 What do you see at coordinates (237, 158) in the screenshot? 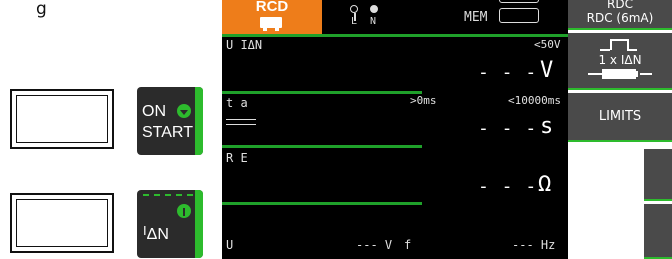
I see `re-label: R E` at bounding box center [237, 158].